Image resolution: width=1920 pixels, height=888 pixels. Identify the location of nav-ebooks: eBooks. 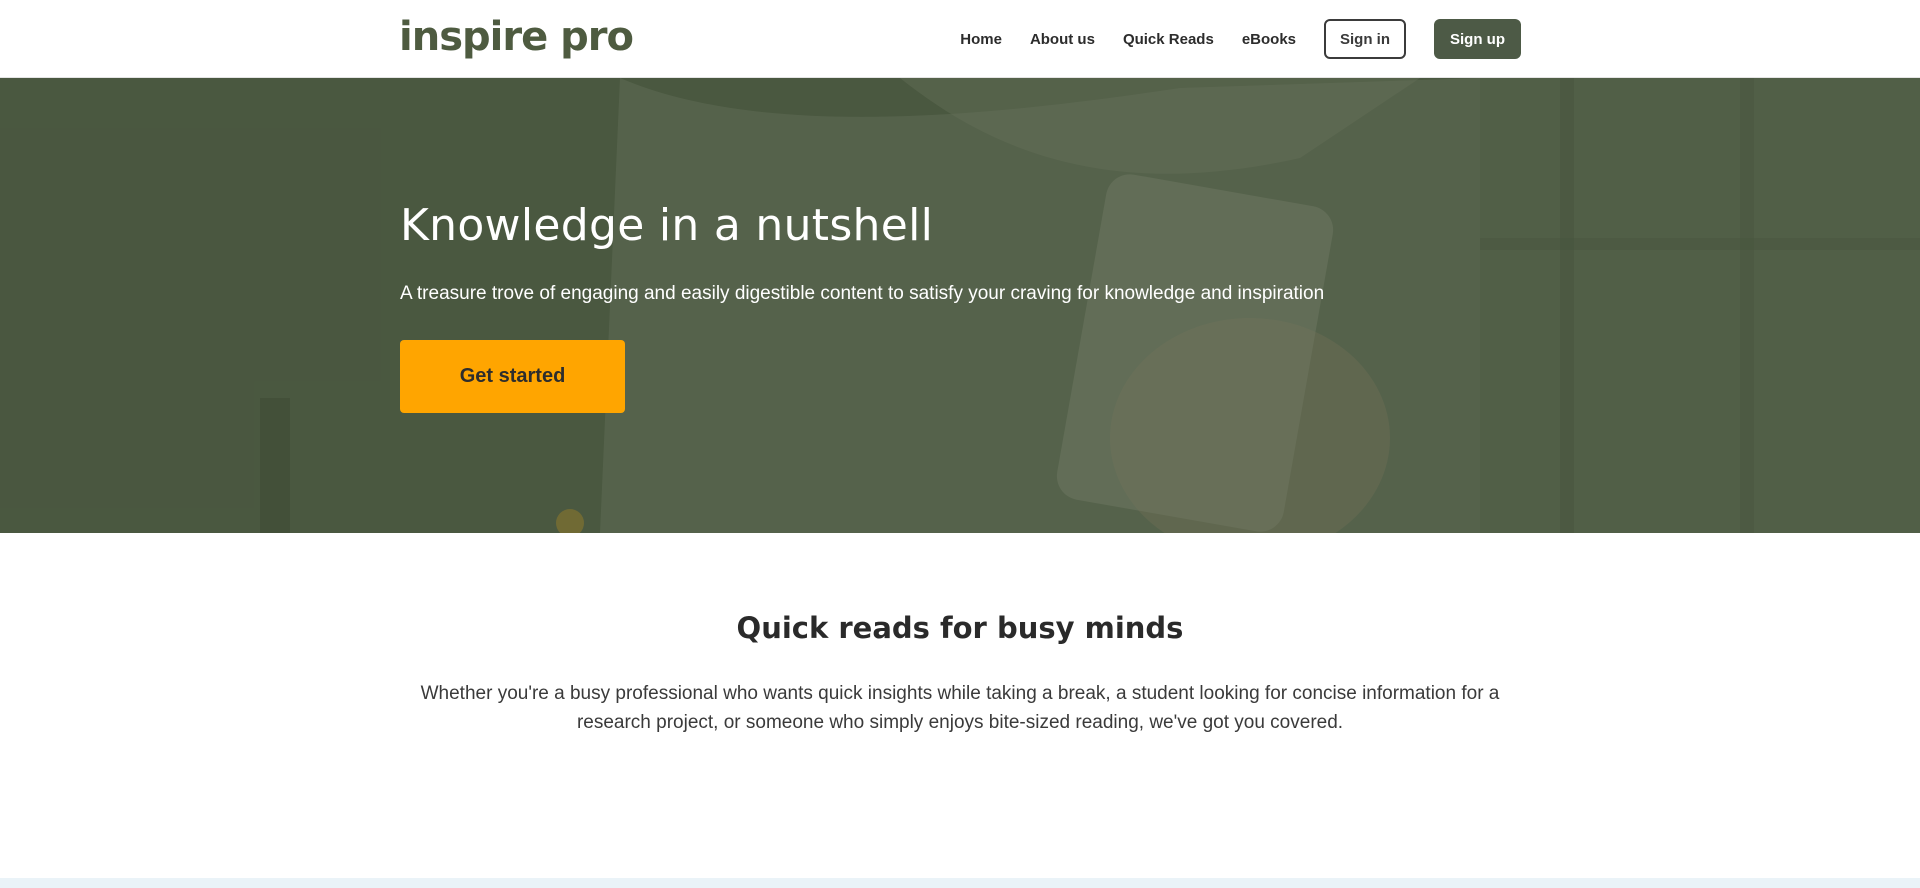
(1269, 39).